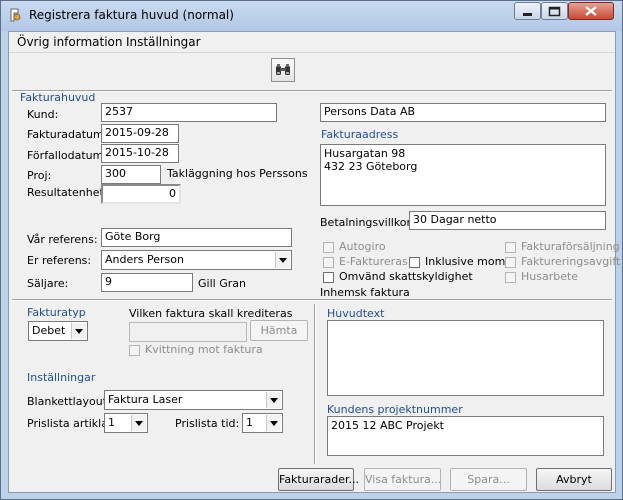  Describe the element at coordinates (315, 384) in the screenshot. I see `vertical-separator` at that location.